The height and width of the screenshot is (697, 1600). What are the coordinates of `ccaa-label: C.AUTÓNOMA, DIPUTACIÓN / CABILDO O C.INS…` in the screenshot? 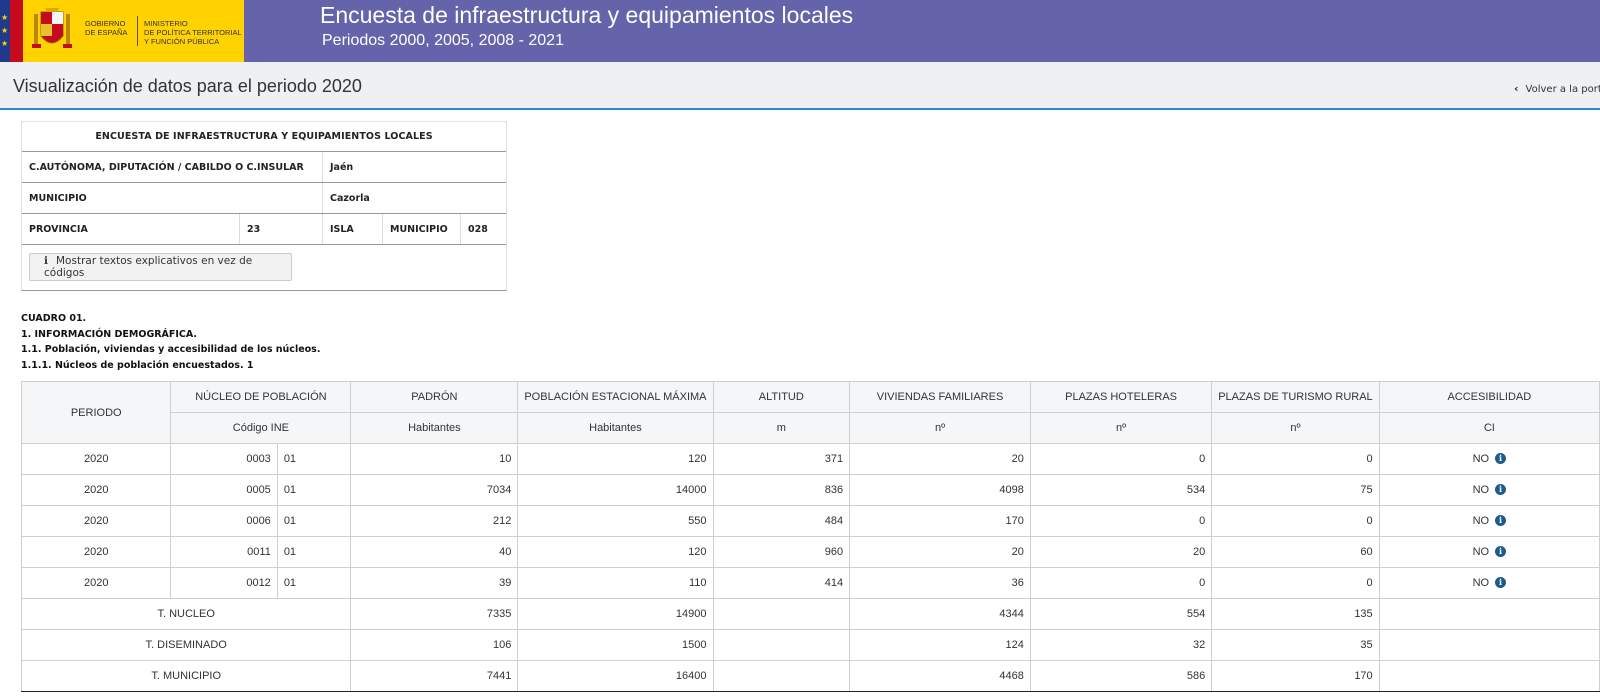 It's located at (166, 167).